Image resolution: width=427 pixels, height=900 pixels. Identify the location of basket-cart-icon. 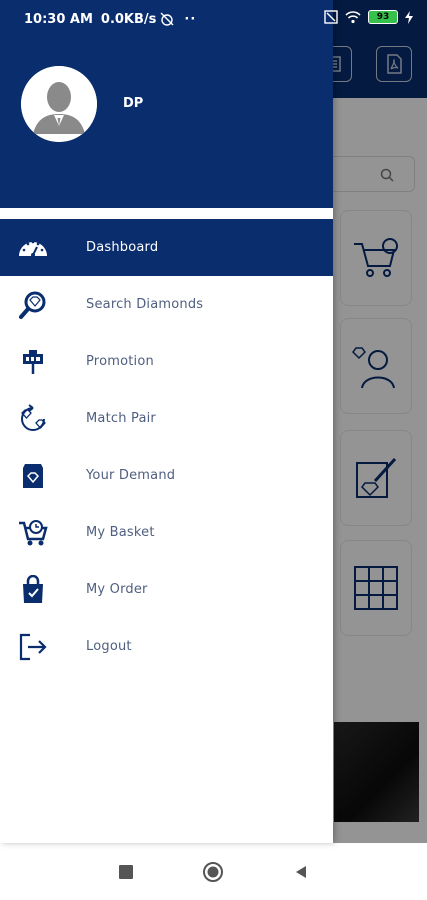
(33, 533).